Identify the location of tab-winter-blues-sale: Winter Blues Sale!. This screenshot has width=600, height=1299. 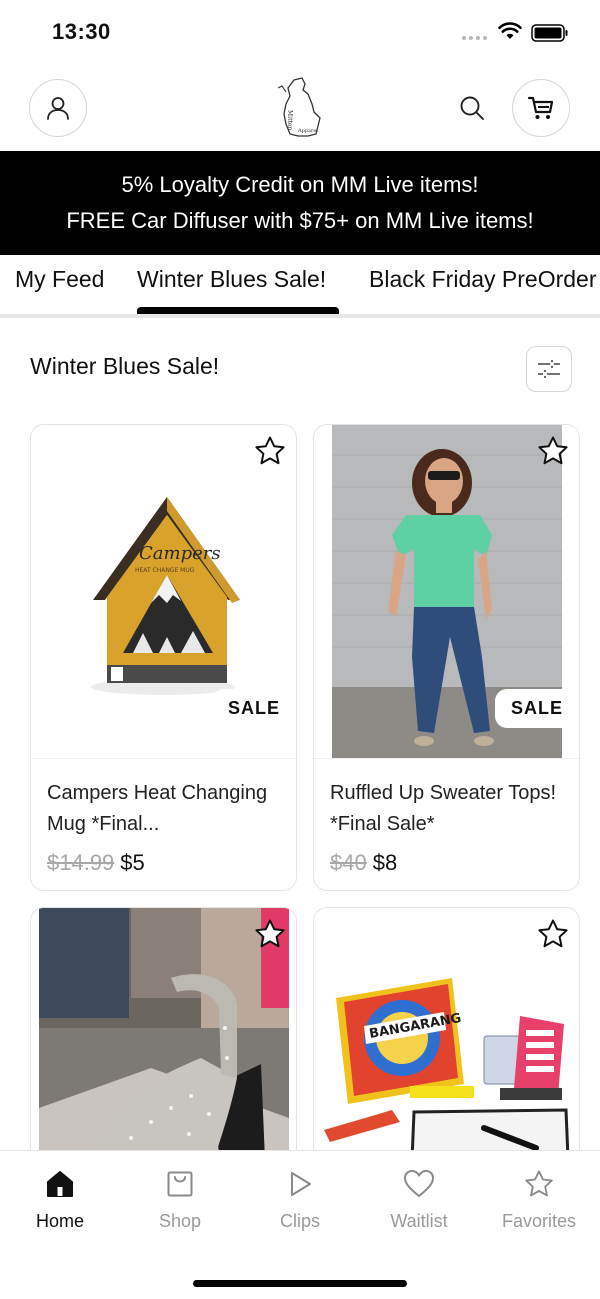
(231, 279).